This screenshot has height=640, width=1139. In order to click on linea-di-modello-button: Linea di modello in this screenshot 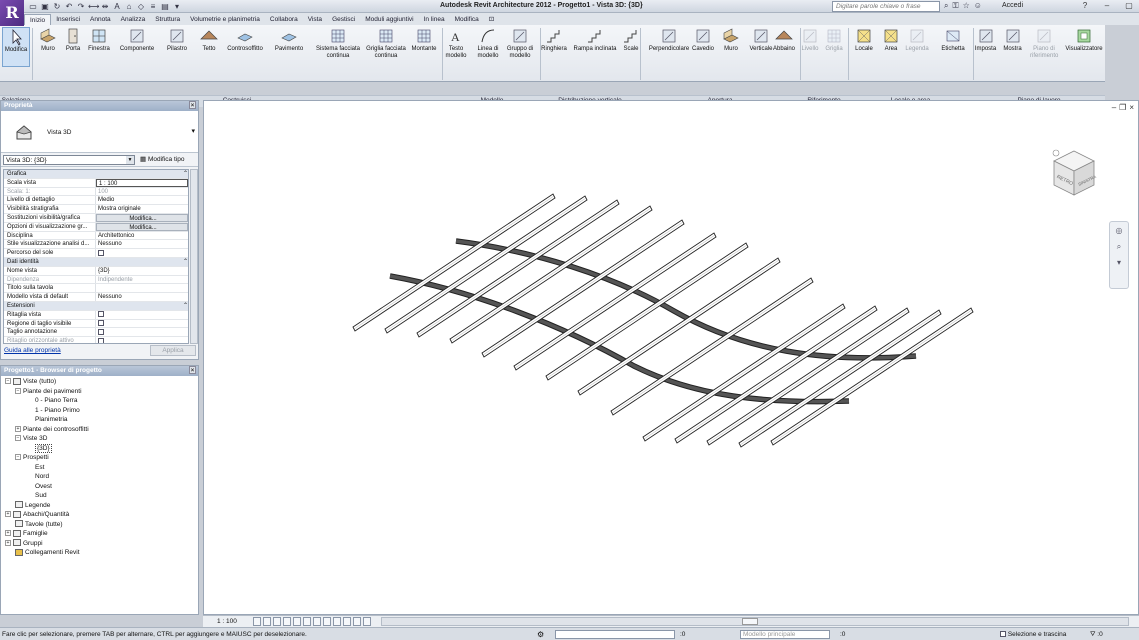, I will do `click(488, 47)`.